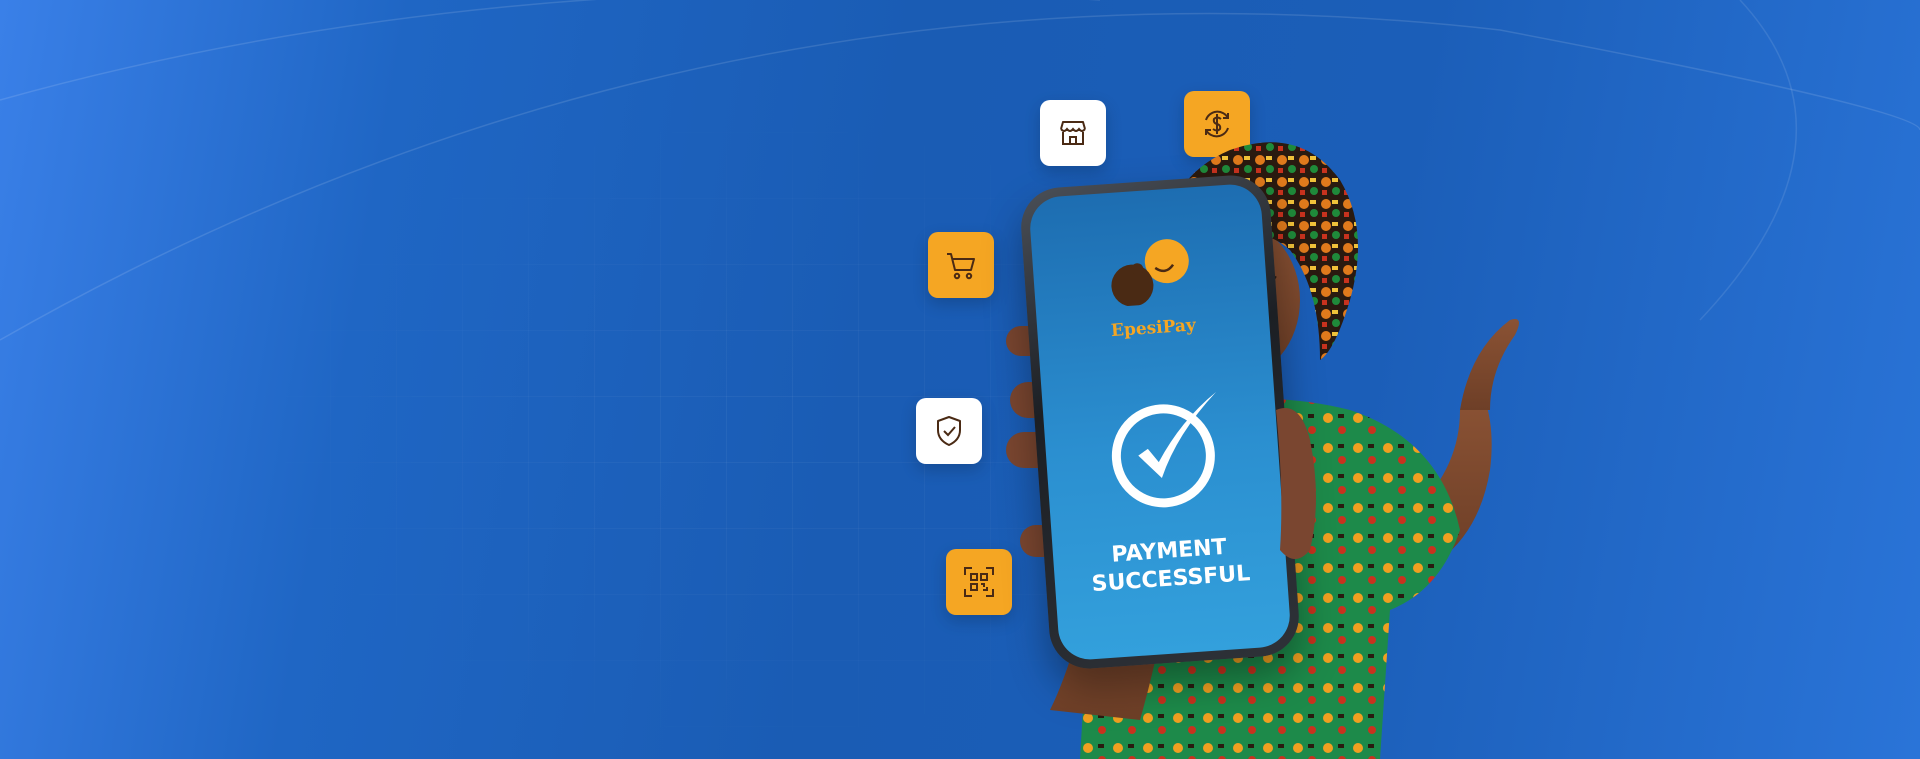 The width and height of the screenshot is (1920, 759). I want to click on checkmark-icon, so click(1164, 450).